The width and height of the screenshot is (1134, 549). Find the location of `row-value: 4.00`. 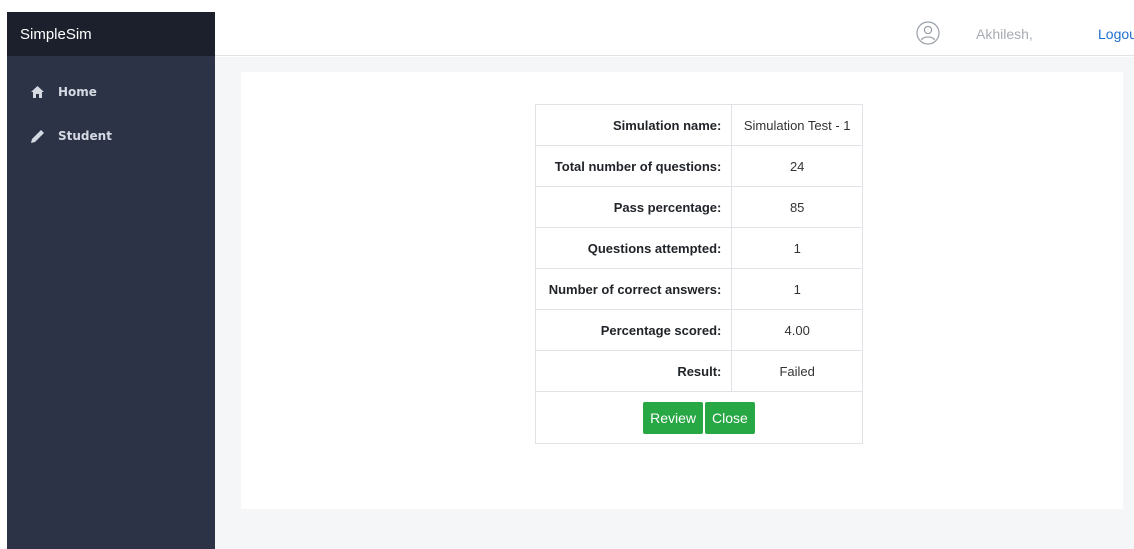

row-value: 4.00 is located at coordinates (797, 330).